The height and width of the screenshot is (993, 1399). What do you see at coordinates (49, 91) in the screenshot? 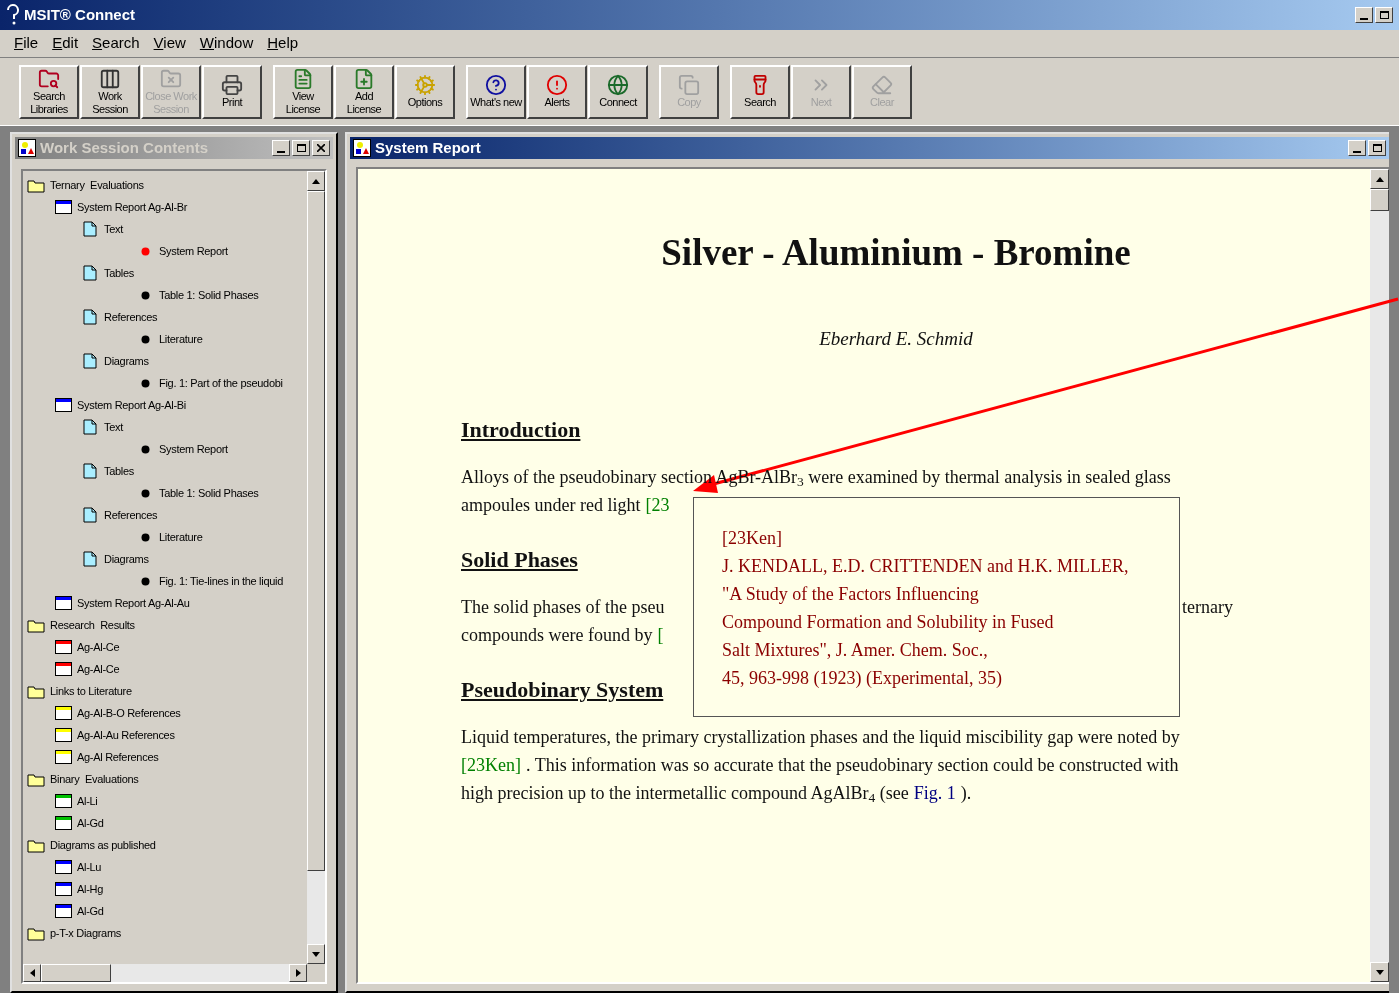
I see `toolbar-button: Search Libraries` at bounding box center [49, 91].